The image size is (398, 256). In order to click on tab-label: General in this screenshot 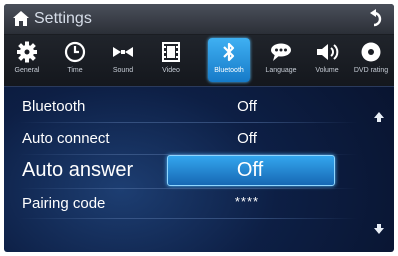, I will do `click(27, 70)`.